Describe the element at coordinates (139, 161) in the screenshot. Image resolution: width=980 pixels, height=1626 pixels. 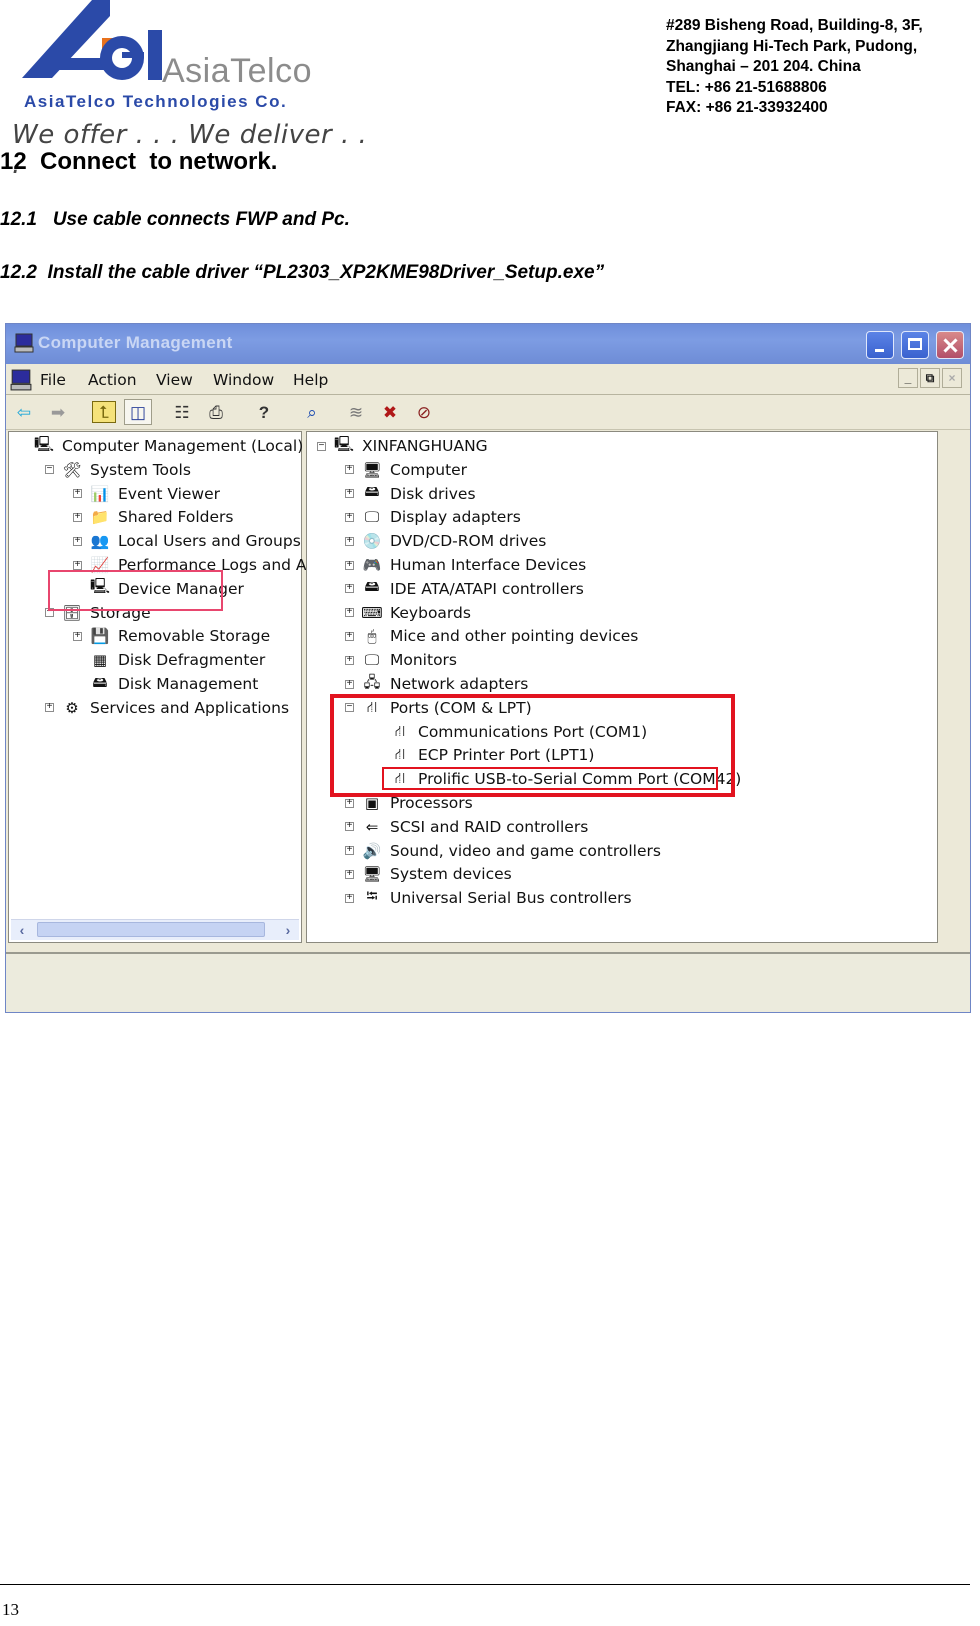
I see `section-heading: 12 Connect to network.` at that location.